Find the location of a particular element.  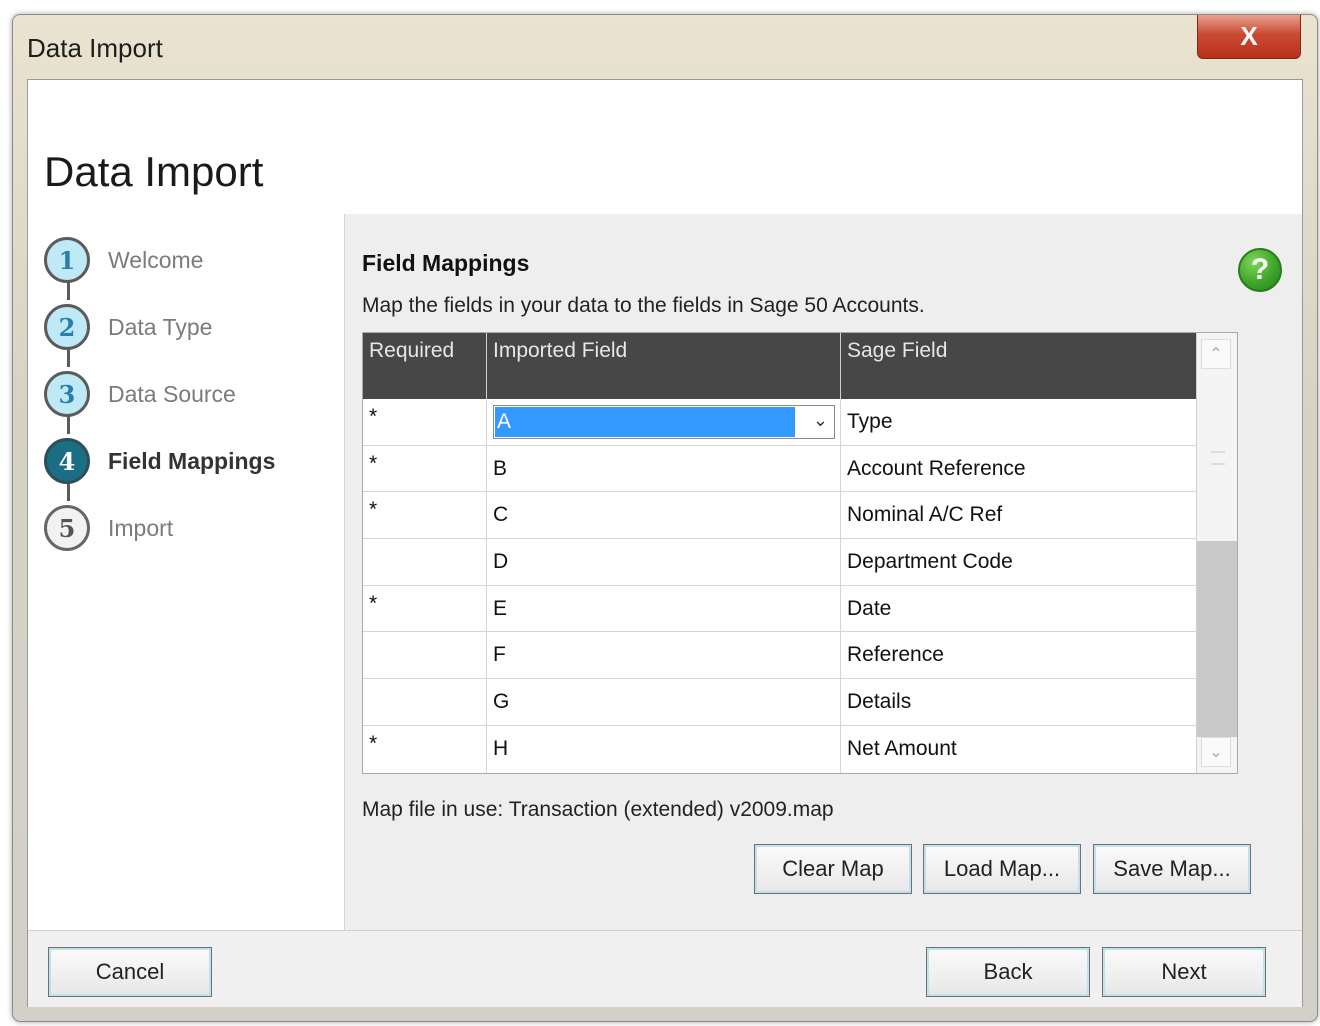

step-label: Import is located at coordinates (141, 527).